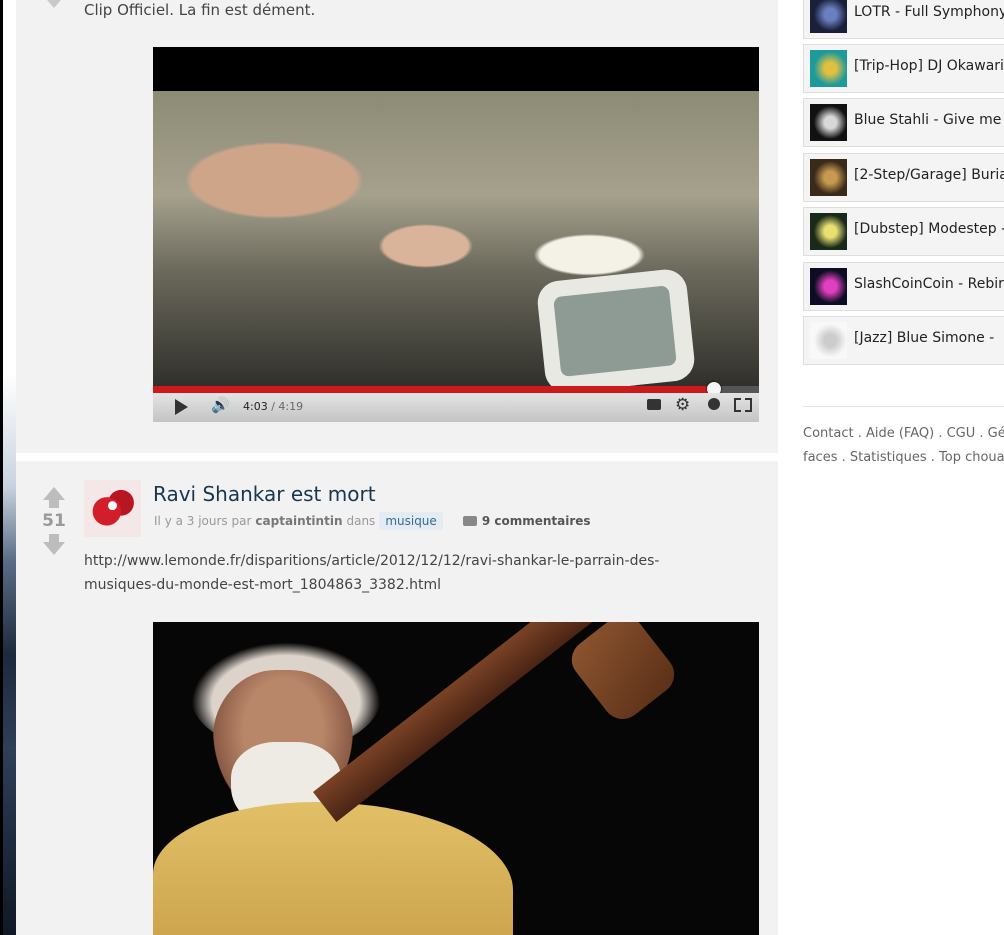 The height and width of the screenshot is (935, 1004). What do you see at coordinates (927, 120) in the screenshot?
I see `track-title: Blue Stahli - Give me` at bounding box center [927, 120].